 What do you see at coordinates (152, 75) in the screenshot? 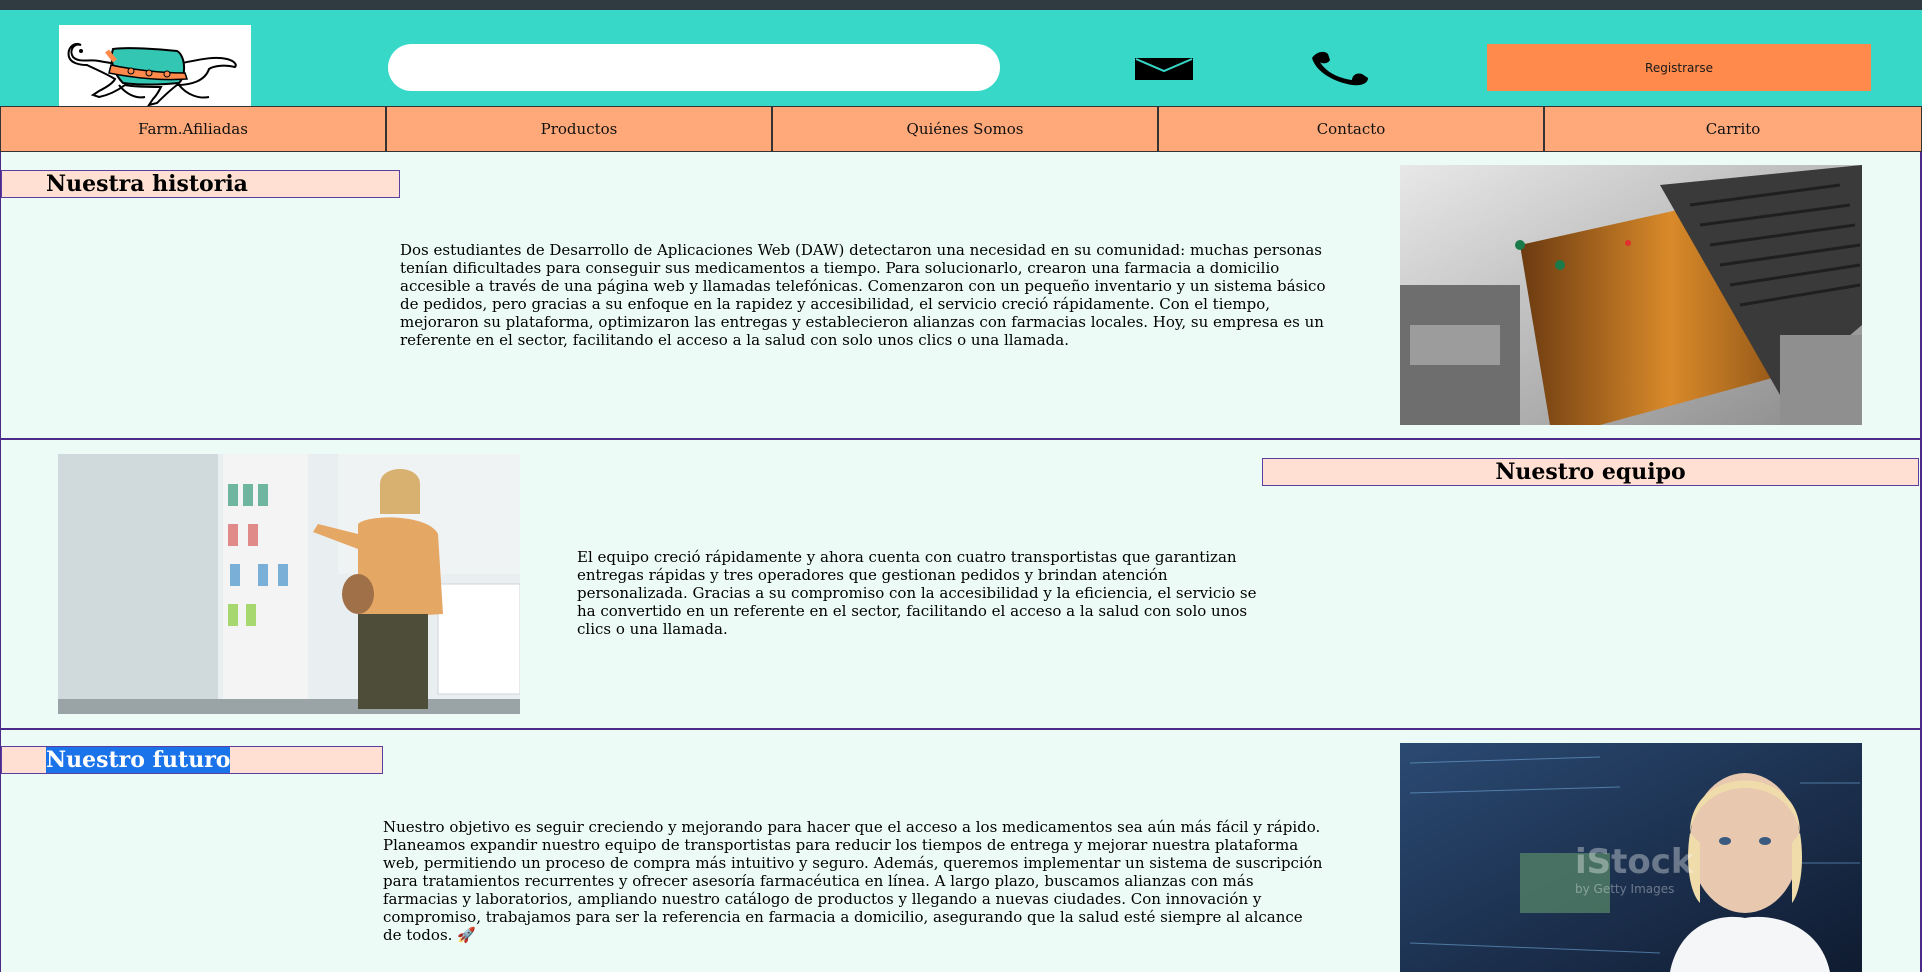
I see `running-dog-logo-icon` at bounding box center [152, 75].